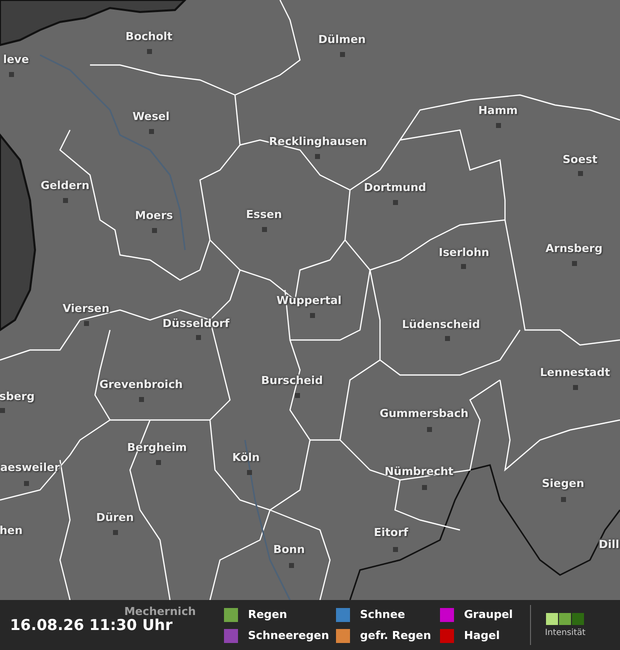  I want to click on city-label: Bonn, so click(289, 550).